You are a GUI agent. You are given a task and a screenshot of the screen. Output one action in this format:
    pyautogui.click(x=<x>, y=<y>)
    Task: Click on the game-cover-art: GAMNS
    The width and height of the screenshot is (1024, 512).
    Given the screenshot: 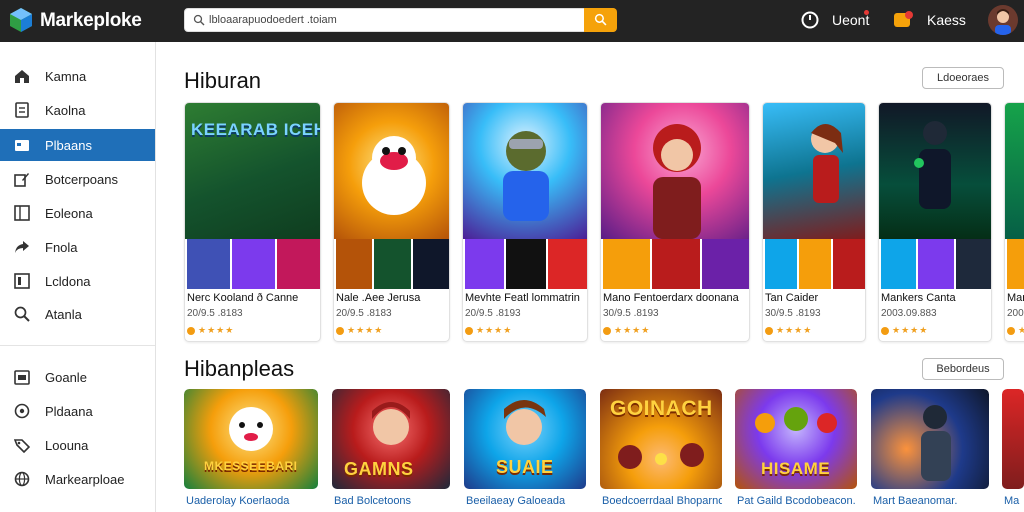 What is the action you would take?
    pyautogui.click(x=391, y=439)
    